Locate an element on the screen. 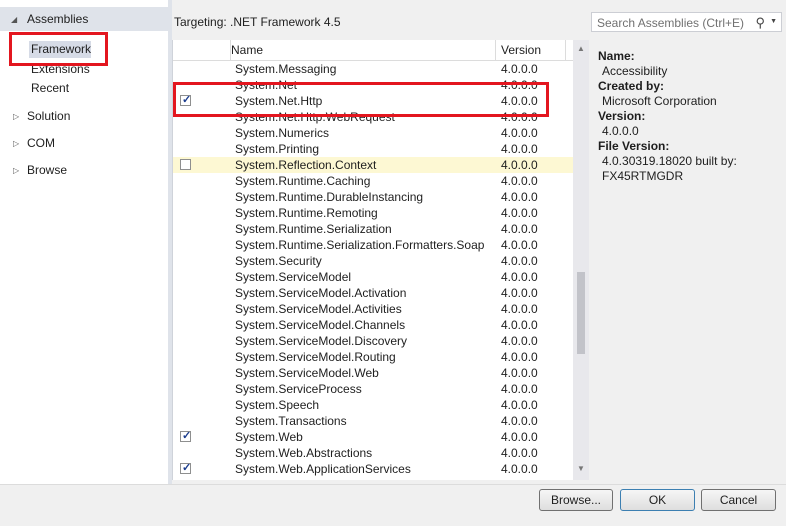  include-checkbox is located at coordinates (185, 164).